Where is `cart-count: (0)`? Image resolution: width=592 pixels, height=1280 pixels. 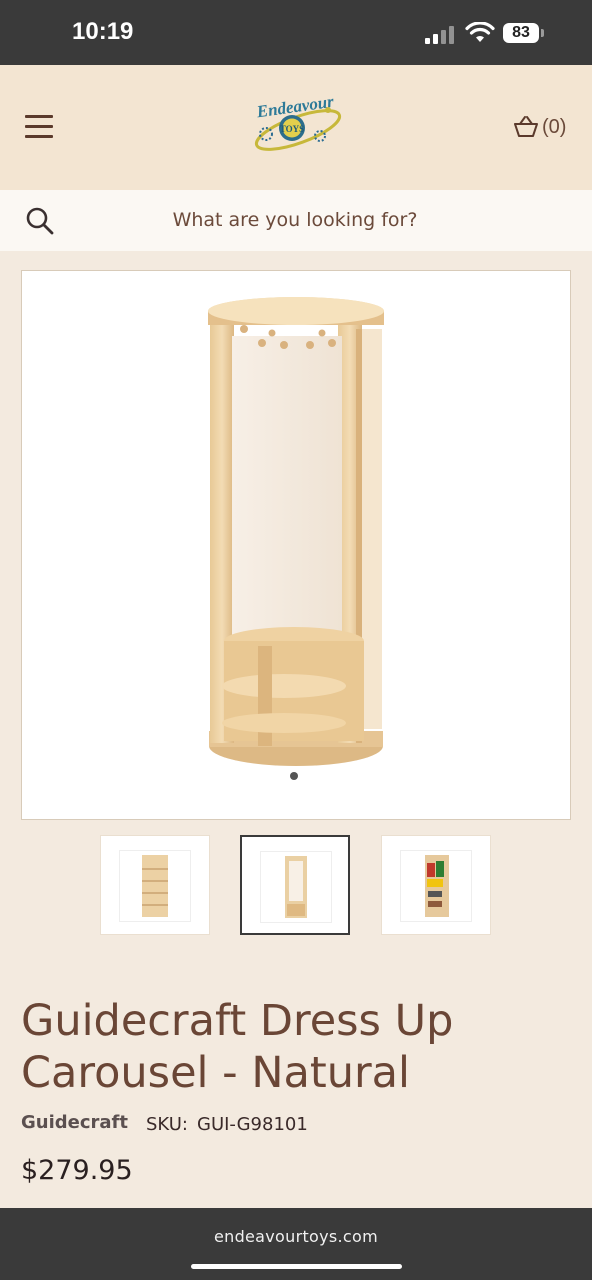
cart-count: (0) is located at coordinates (554, 127).